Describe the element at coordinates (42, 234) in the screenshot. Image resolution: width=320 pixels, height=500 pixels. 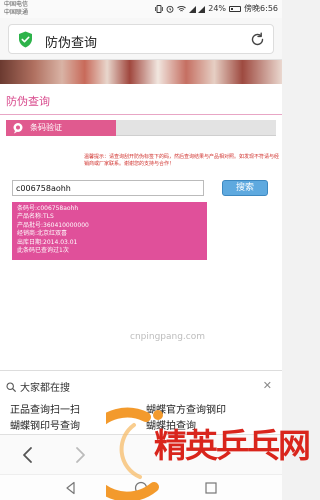
I see `result-line: 经销商:北京红双喜` at that location.